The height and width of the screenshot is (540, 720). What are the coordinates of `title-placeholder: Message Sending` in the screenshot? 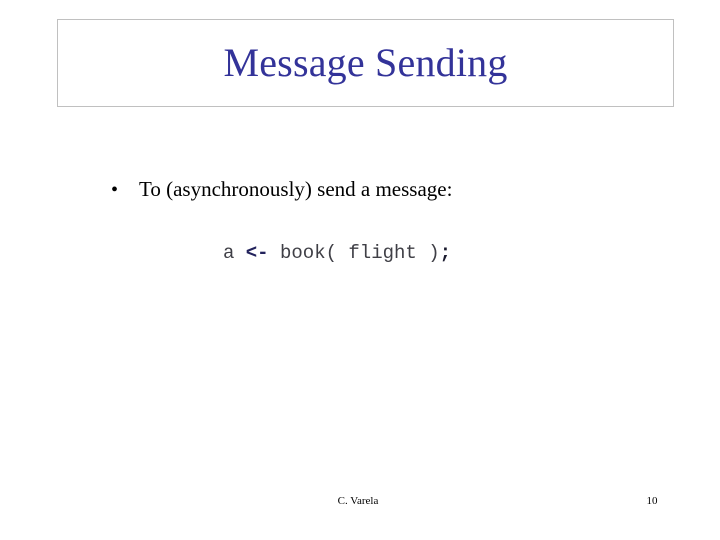 It's located at (365, 63).